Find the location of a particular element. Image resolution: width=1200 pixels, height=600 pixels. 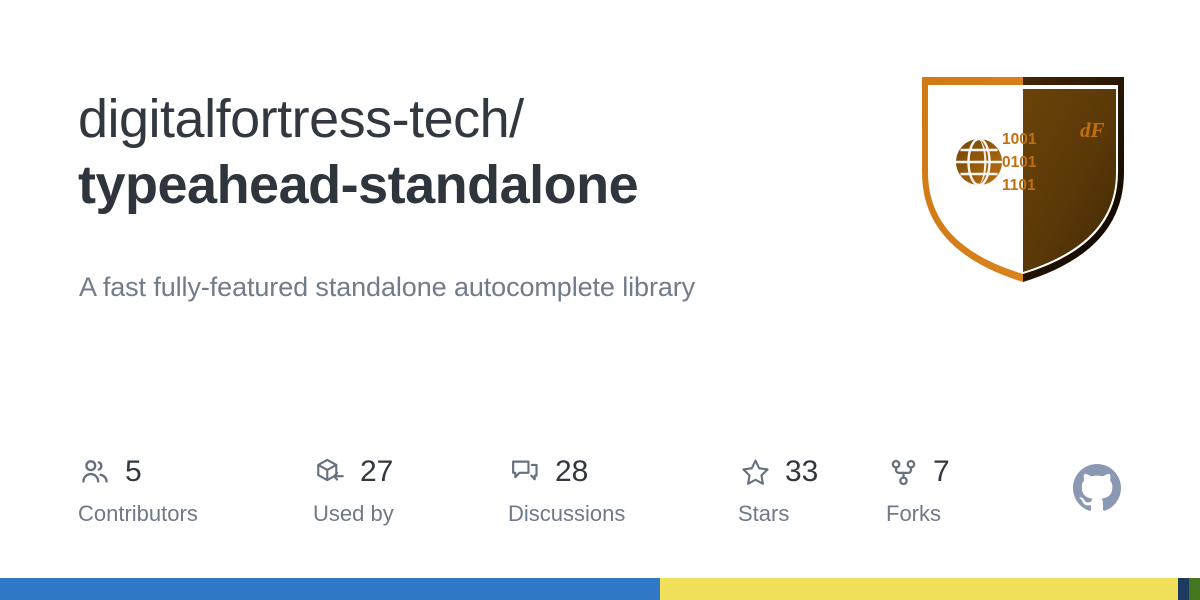

github-octocat-icon is located at coordinates (1097, 488).